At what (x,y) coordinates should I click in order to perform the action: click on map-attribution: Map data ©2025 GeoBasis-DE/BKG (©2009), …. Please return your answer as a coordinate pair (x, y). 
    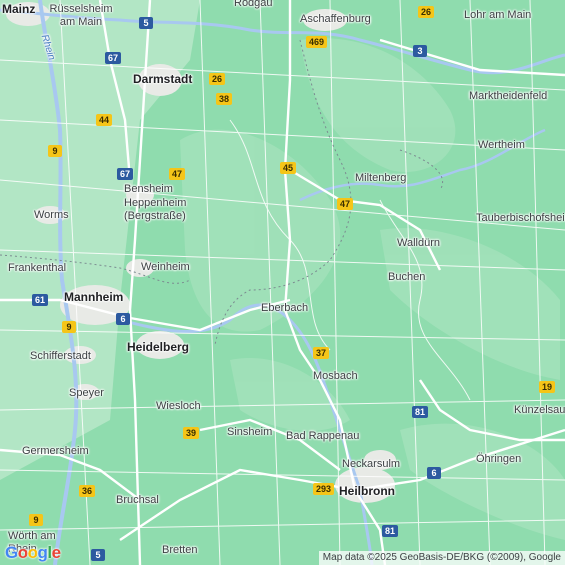
    Looking at the image, I should click on (441, 558).